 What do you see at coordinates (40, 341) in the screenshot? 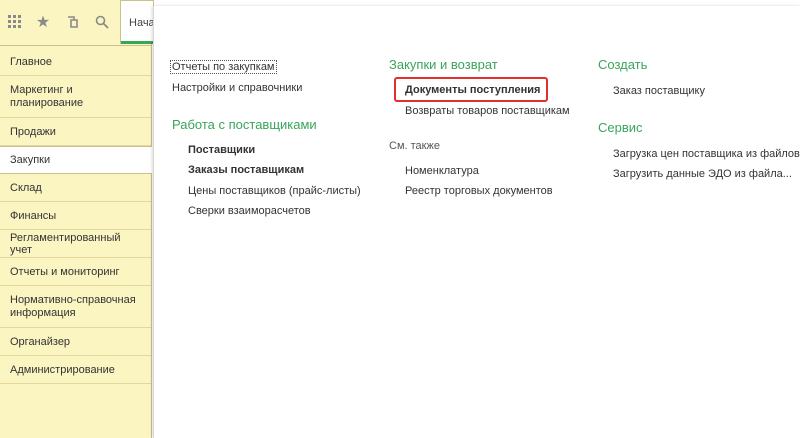
I see `sidebar-item-label: Органайзер` at bounding box center [40, 341].